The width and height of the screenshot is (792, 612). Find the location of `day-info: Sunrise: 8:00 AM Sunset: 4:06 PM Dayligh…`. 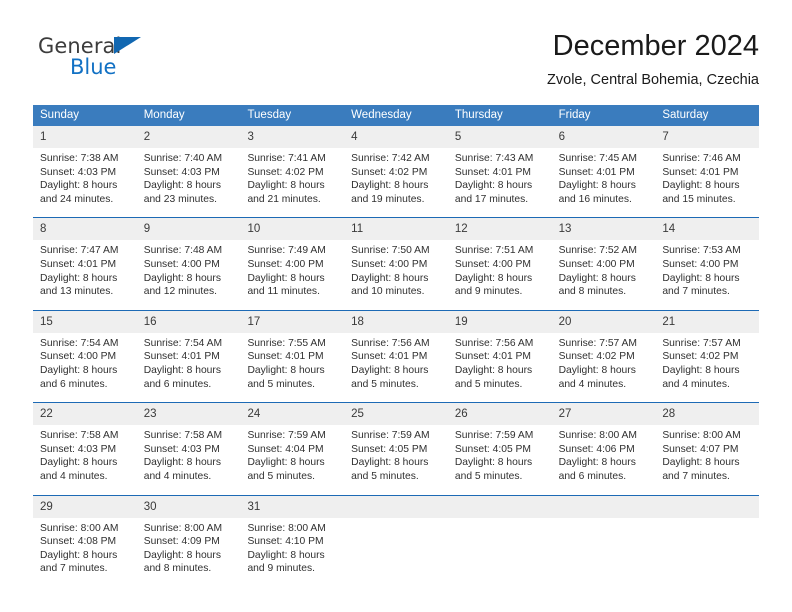

day-info: Sunrise: 8:00 AM Sunset: 4:06 PM Dayligh… is located at coordinates (604, 454).